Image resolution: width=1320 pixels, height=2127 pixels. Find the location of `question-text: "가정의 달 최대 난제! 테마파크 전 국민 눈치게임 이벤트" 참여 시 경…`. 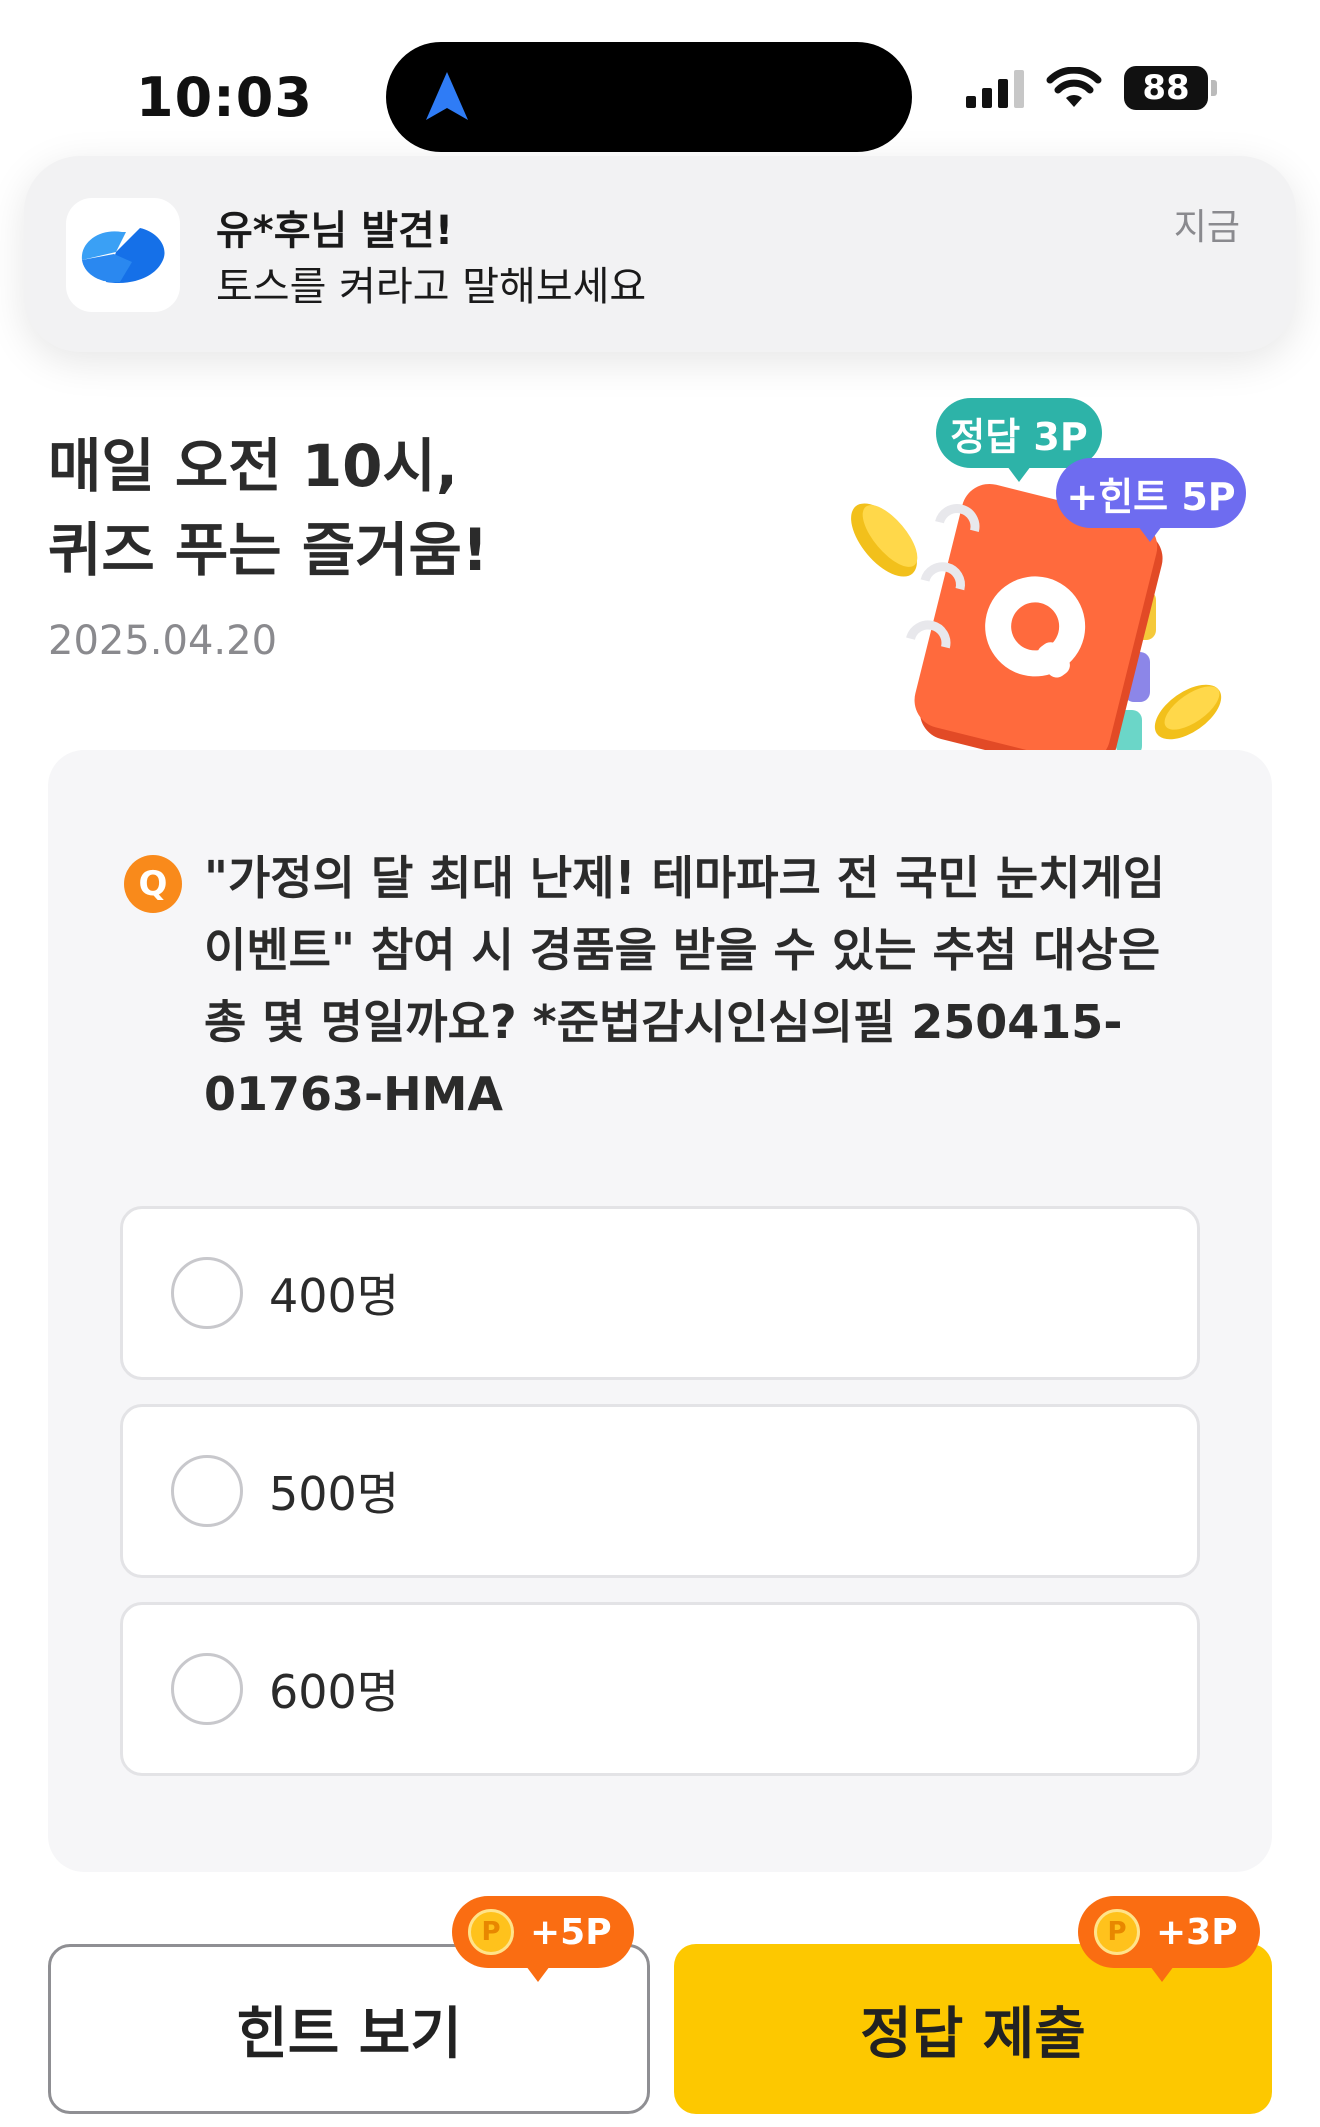

question-text: "가정의 달 최대 난제! 테마파크 전 국민 눈치게임 이벤트" 참여 시 경… is located at coordinates (685, 986).